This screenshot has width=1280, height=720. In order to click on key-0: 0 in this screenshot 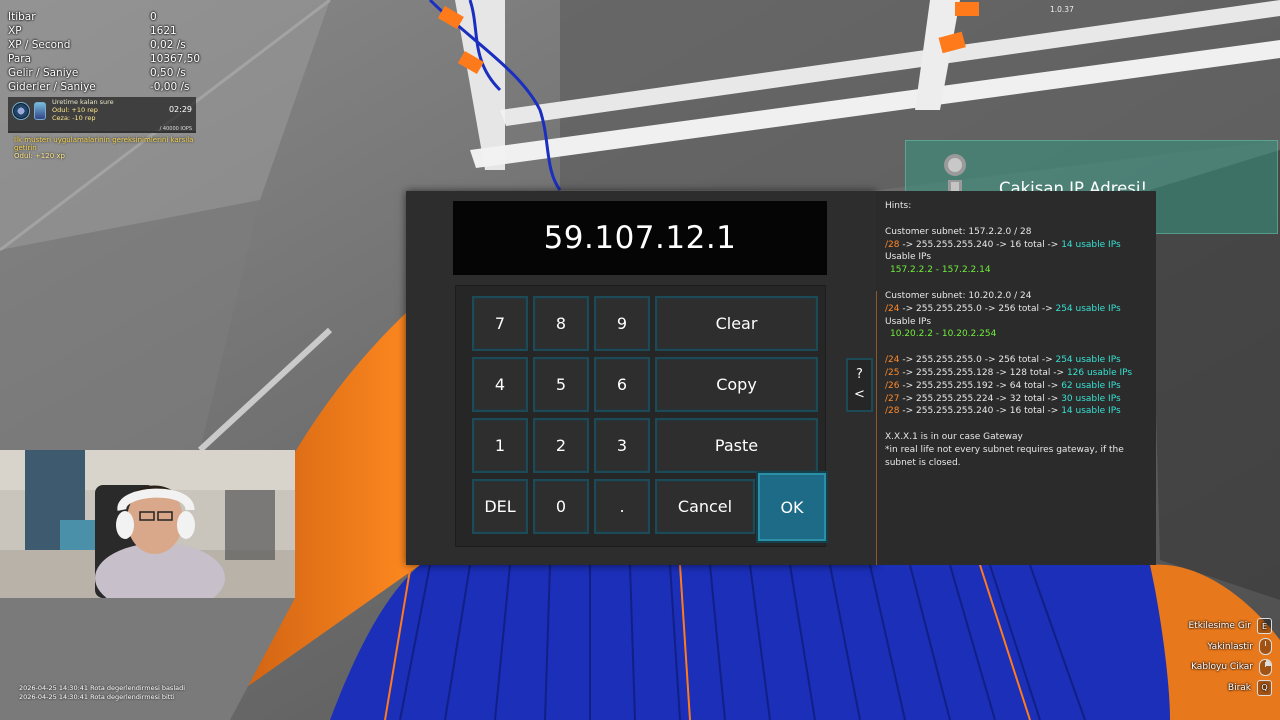, I will do `click(561, 506)`.